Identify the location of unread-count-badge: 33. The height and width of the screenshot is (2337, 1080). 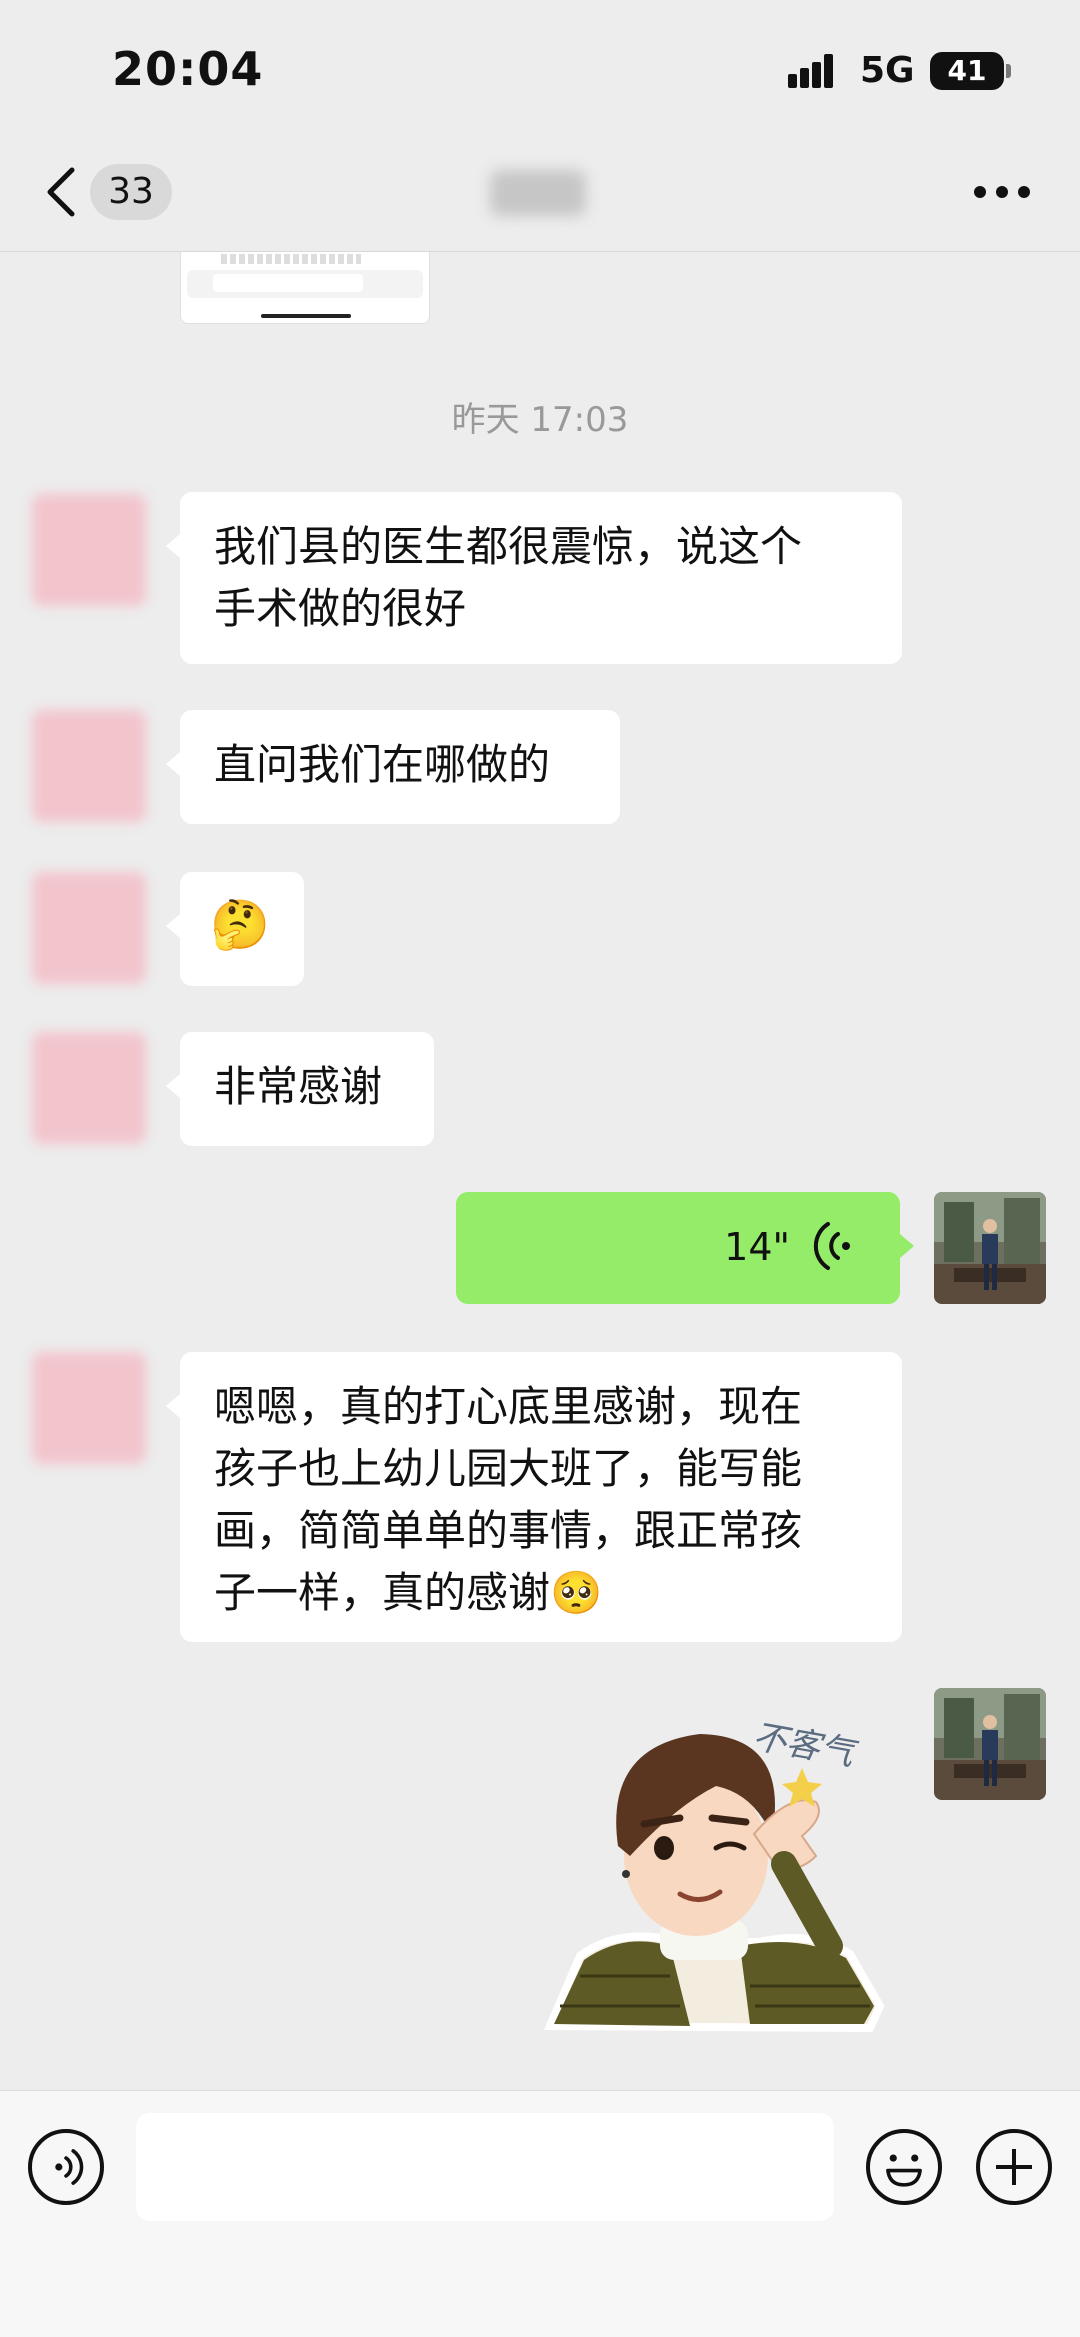
(131, 192).